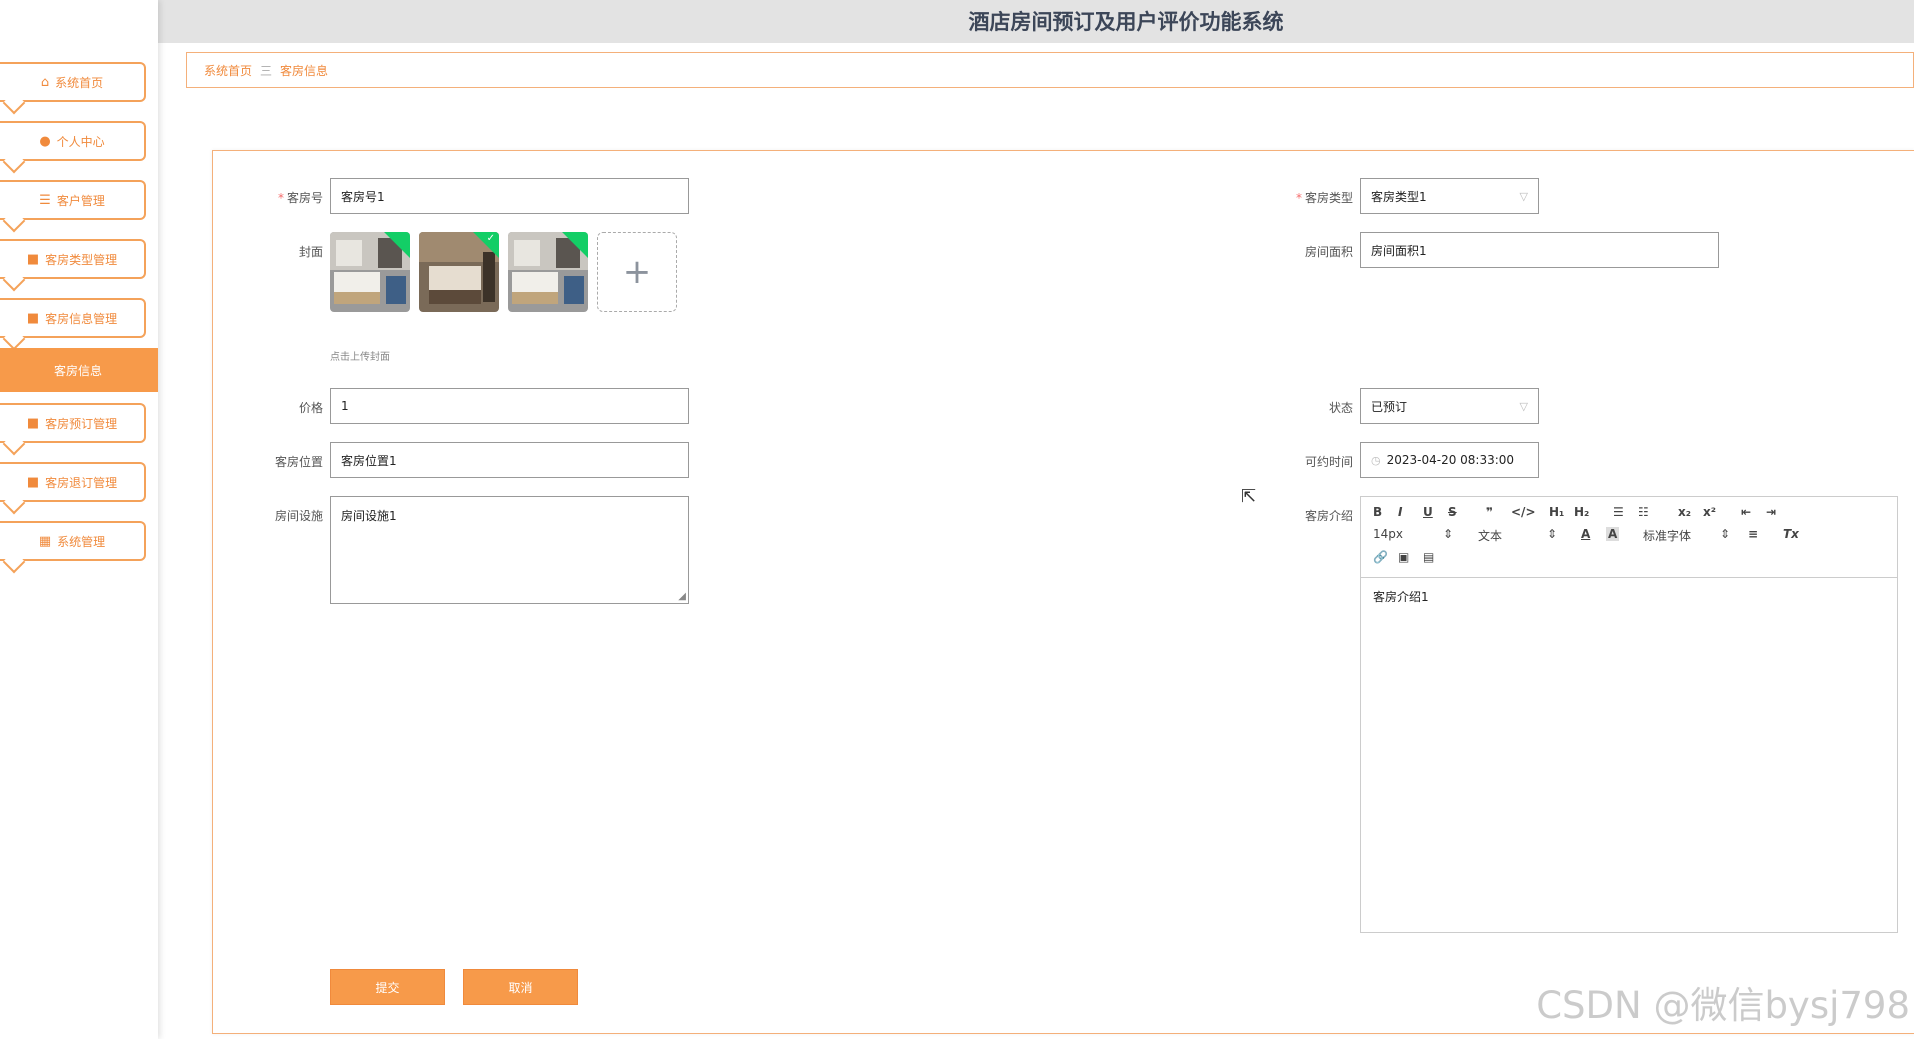 This screenshot has width=1914, height=1039. Describe the element at coordinates (81, 482) in the screenshot. I see `sidebar-item-label: 客房退订管理` at that location.